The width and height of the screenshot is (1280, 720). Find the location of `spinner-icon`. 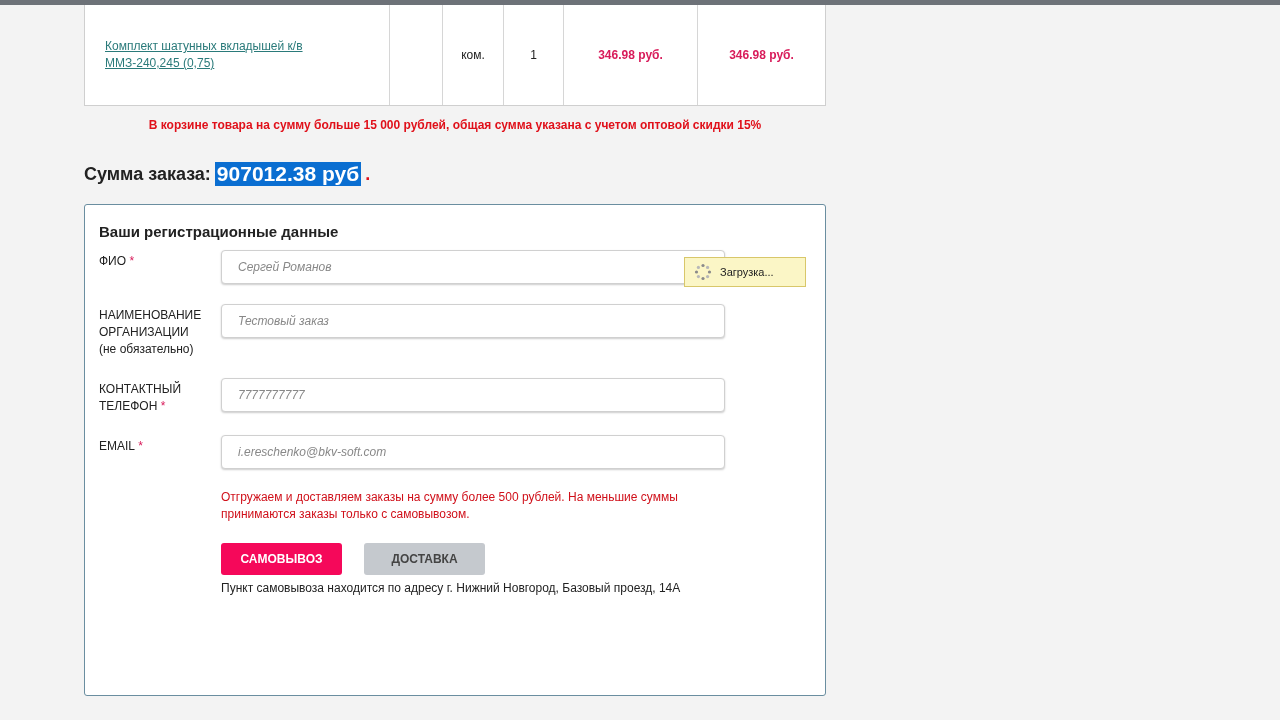

spinner-icon is located at coordinates (703, 272).